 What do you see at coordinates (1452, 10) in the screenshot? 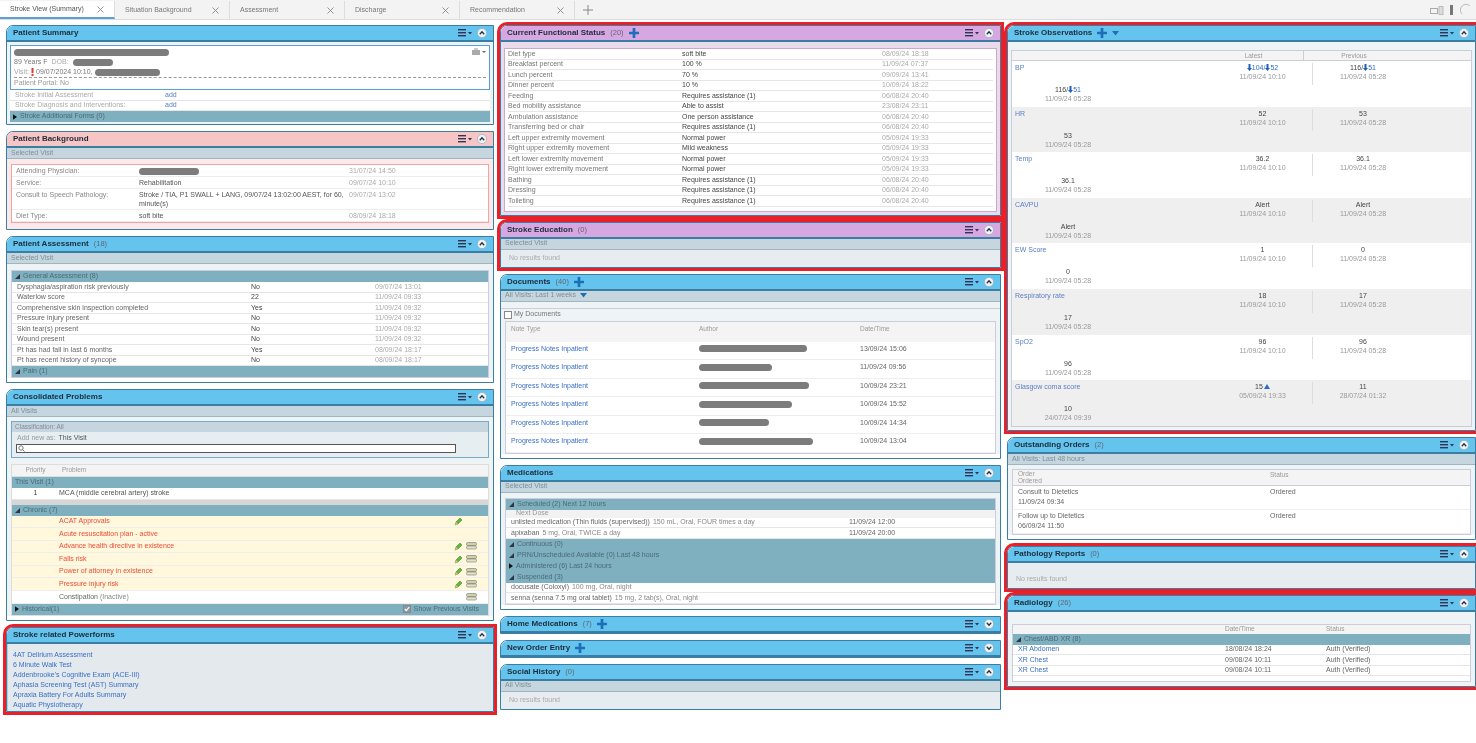
I see `bar-icon` at bounding box center [1452, 10].